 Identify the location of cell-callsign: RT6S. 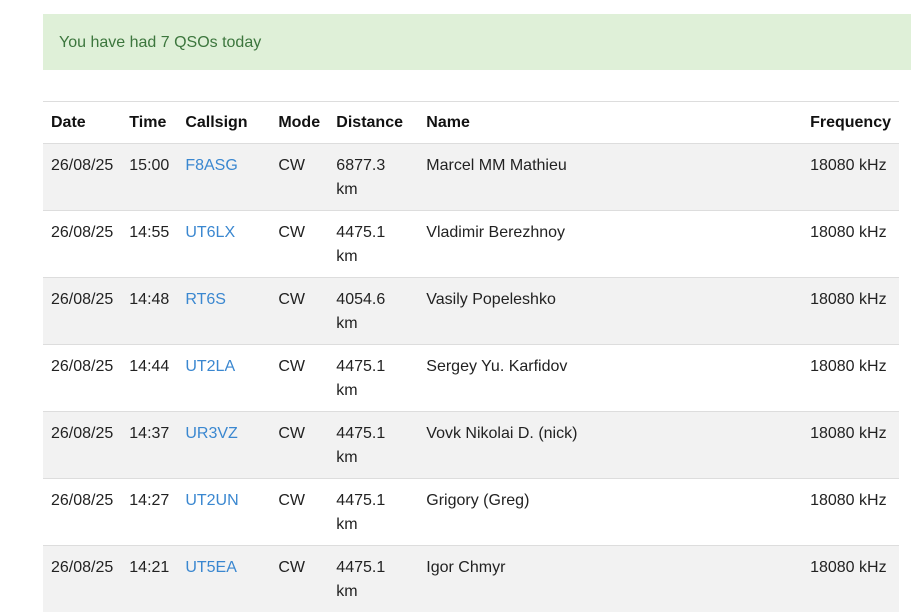
(223, 311).